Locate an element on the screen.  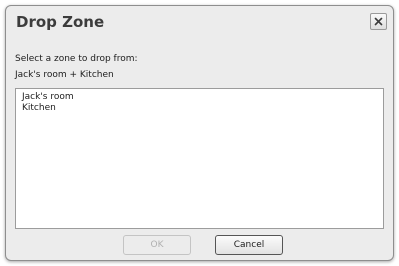
dialog-title: Drop Zone is located at coordinates (60, 22).